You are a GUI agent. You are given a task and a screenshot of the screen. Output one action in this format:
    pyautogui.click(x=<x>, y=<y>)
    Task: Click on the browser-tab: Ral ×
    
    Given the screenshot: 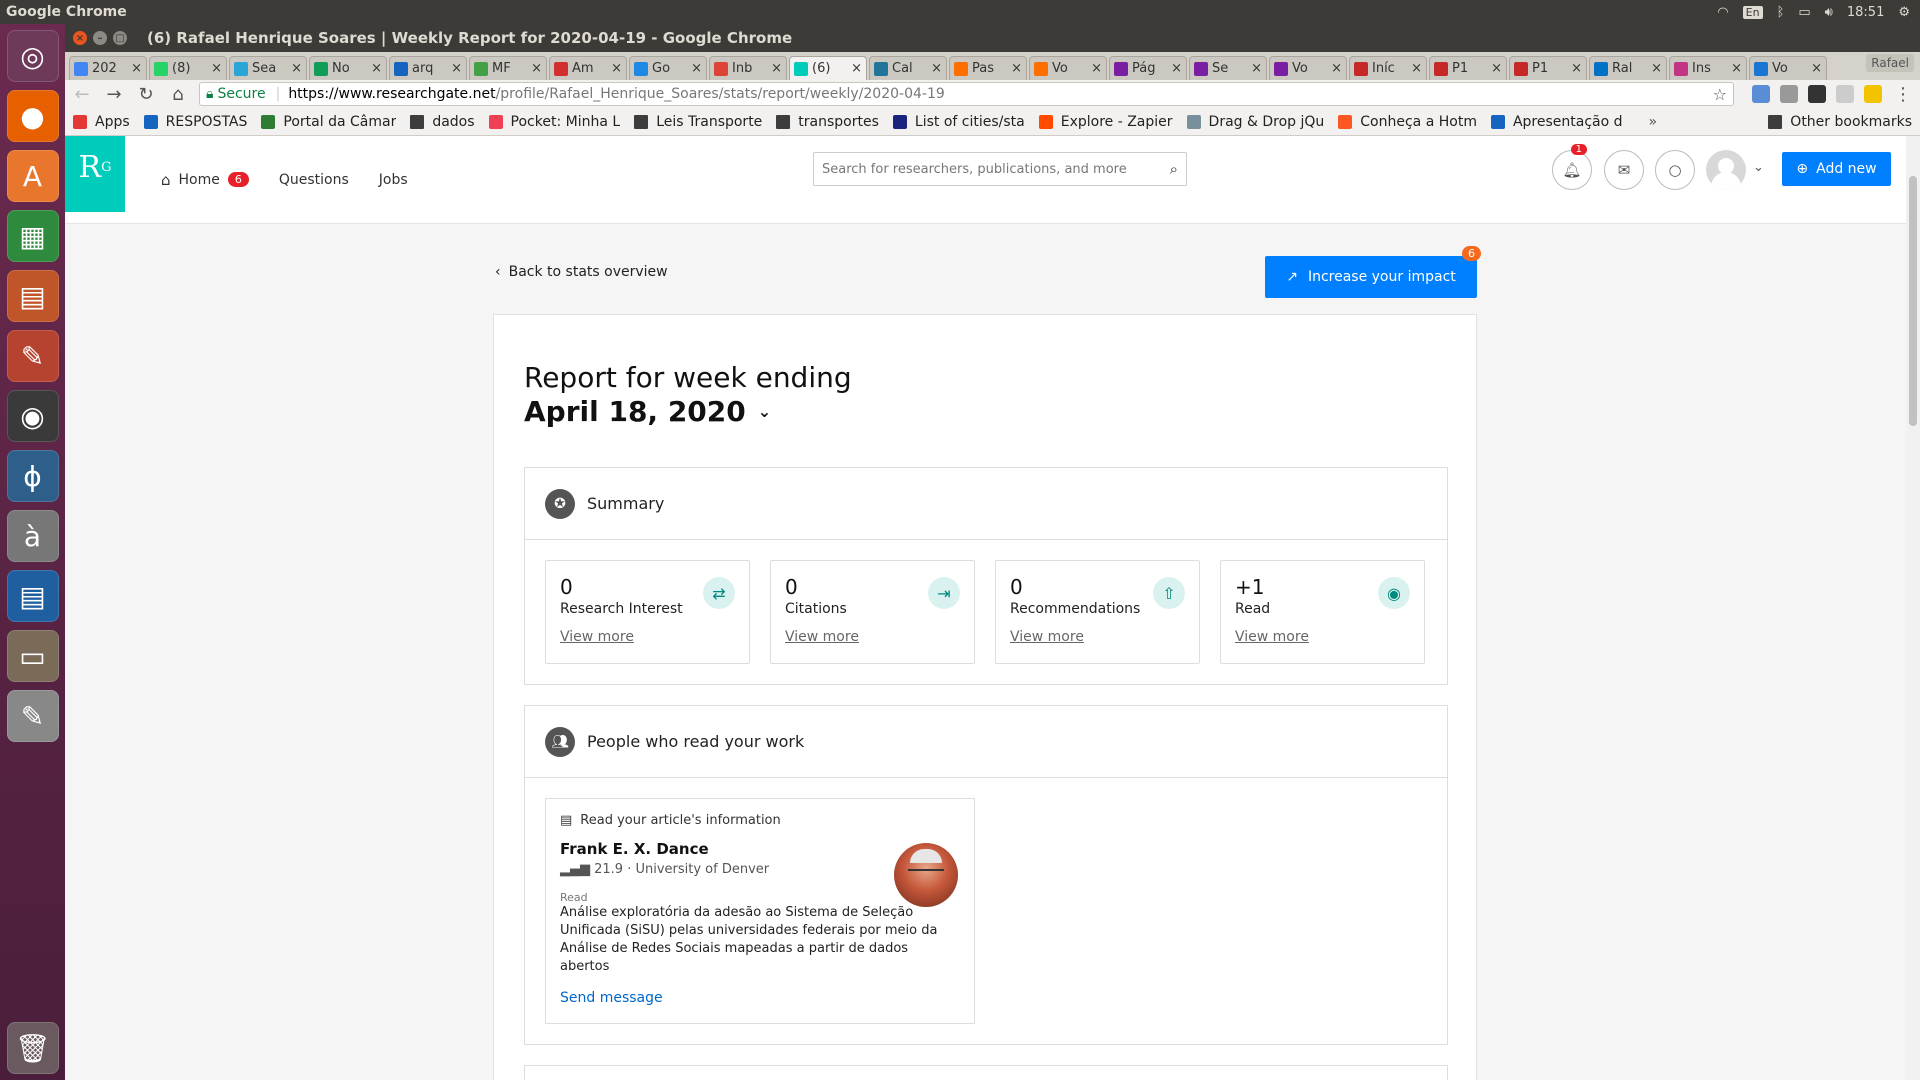 What is the action you would take?
    pyautogui.click(x=1628, y=68)
    